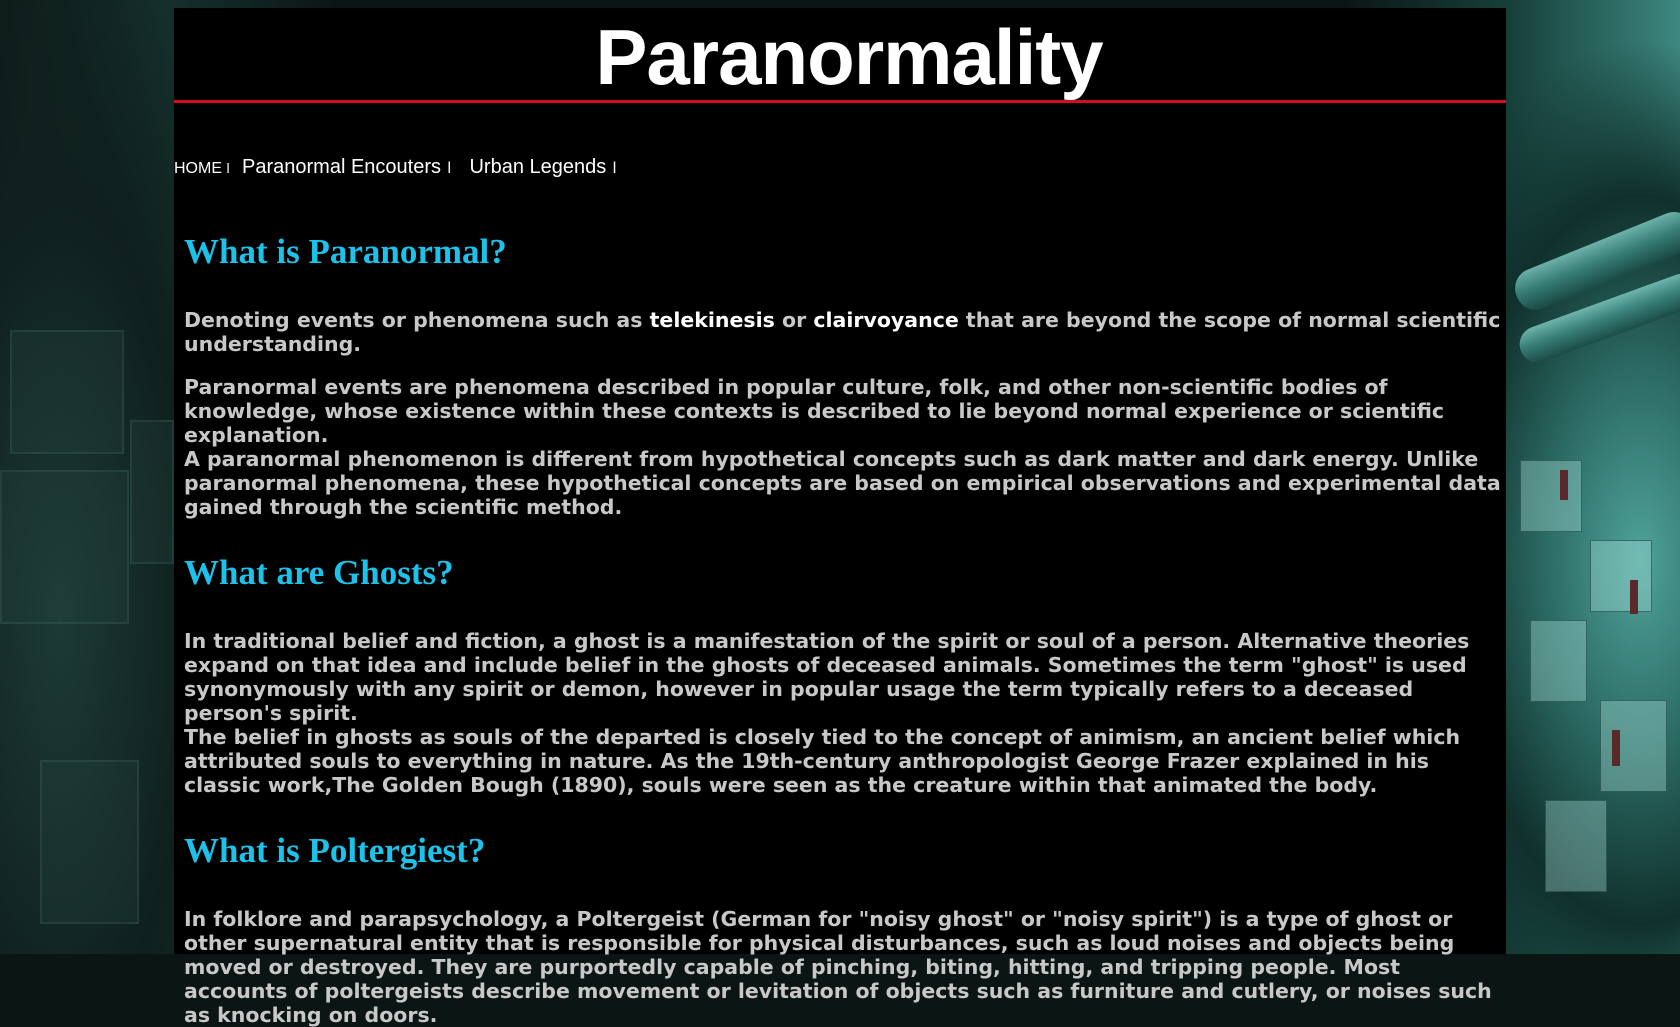 Image resolution: width=1680 pixels, height=1027 pixels. What do you see at coordinates (341, 167) in the screenshot?
I see `nav-paranormal-encounters-link: Paranormal Encouters` at bounding box center [341, 167].